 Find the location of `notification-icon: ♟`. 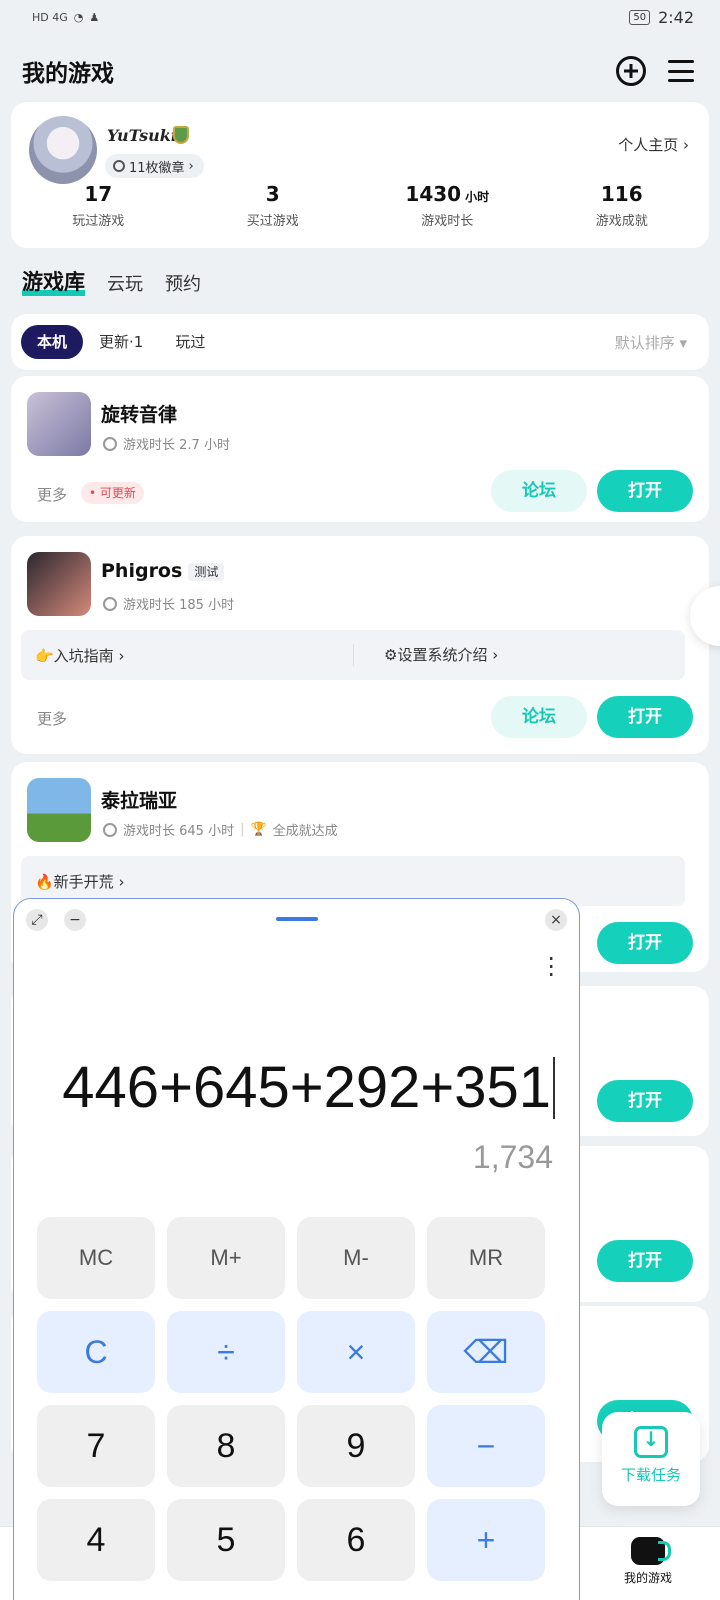

notification-icon: ♟ is located at coordinates (94, 17).